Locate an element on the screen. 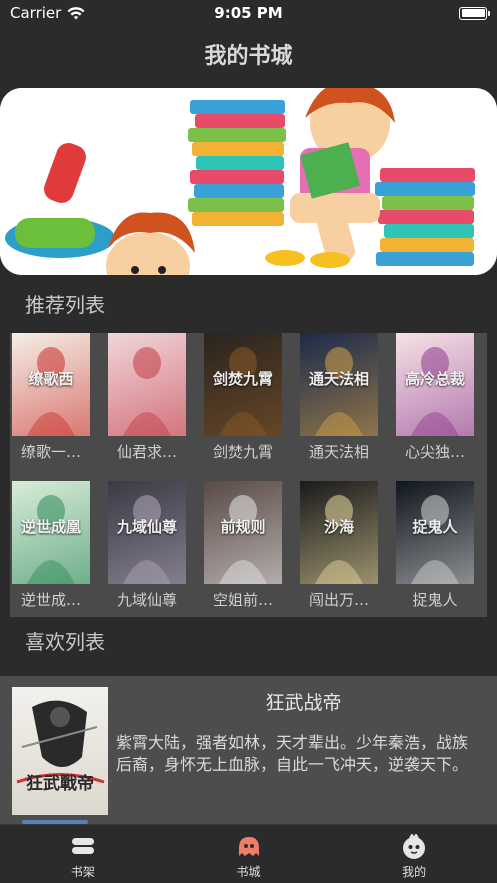 This screenshot has height=883, width=497. book-item: 九域仙尊 九域仙尊 is located at coordinates (147, 545).